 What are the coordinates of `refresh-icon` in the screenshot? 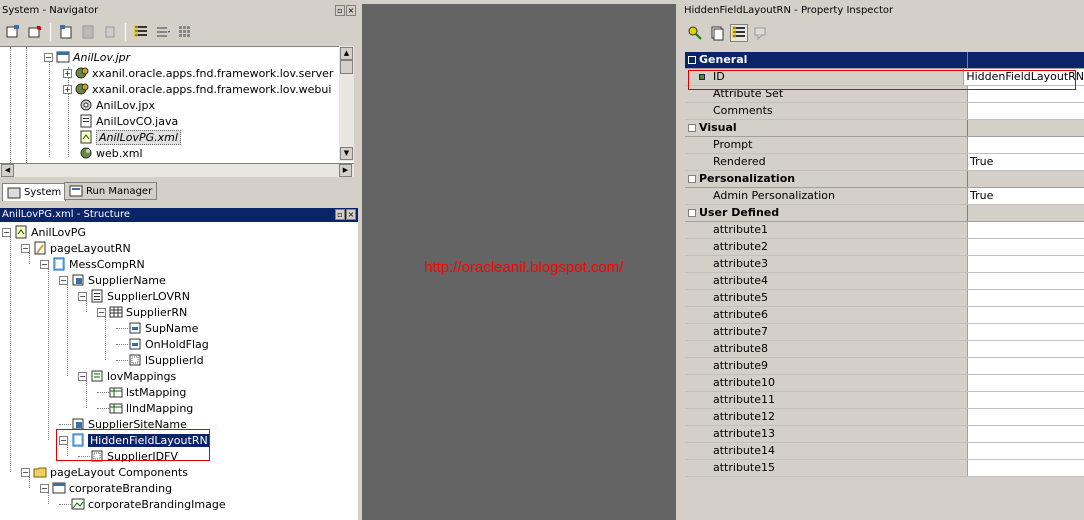 It's located at (110, 32).